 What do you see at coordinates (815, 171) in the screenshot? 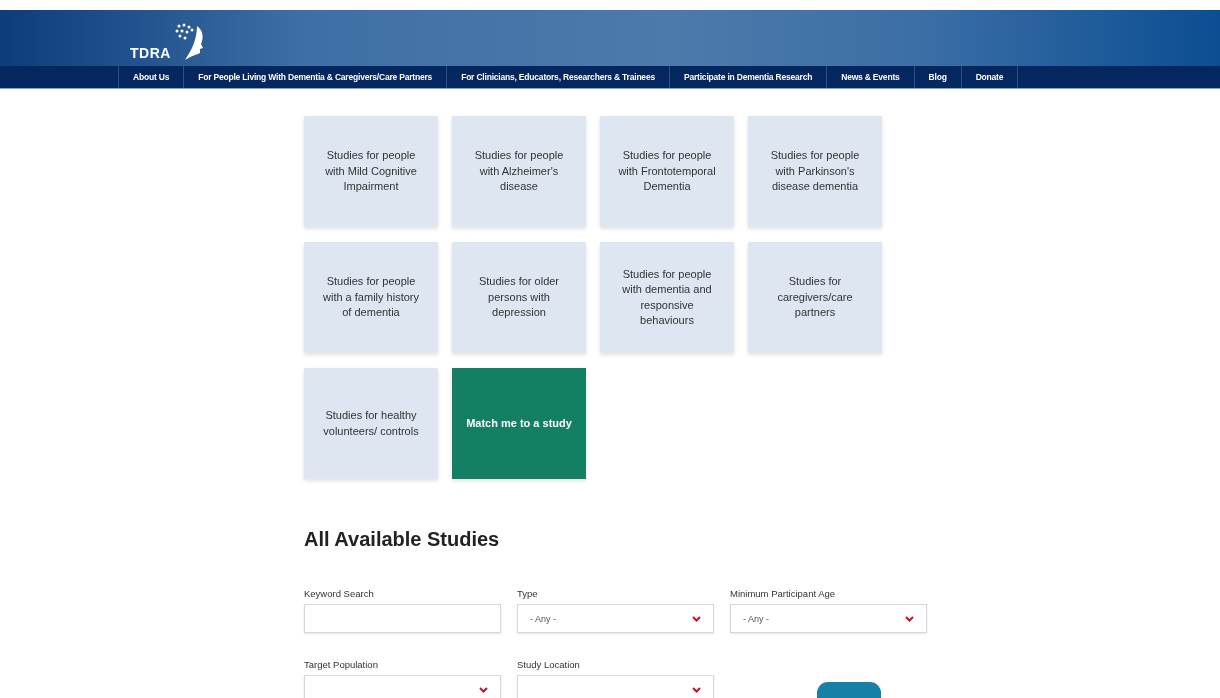
I see `category-tile: Studies for people with Parkinson's disease dementia` at bounding box center [815, 171].